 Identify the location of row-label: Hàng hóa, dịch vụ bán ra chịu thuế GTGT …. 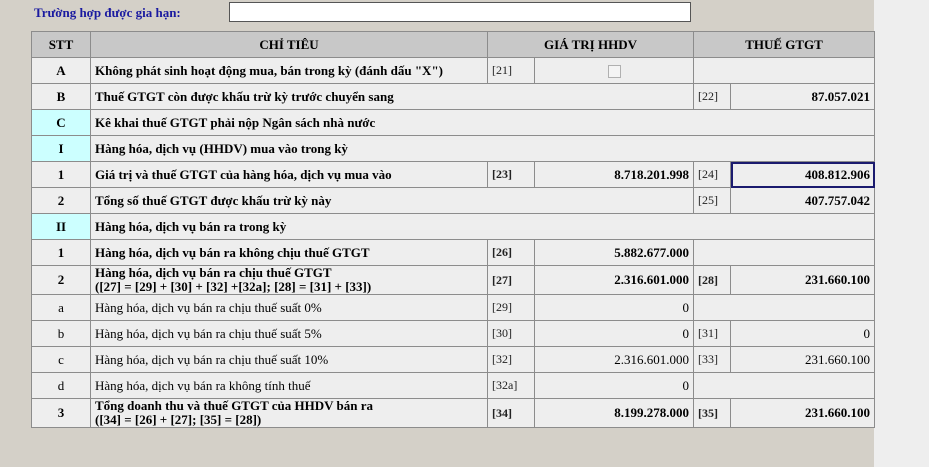
(289, 280).